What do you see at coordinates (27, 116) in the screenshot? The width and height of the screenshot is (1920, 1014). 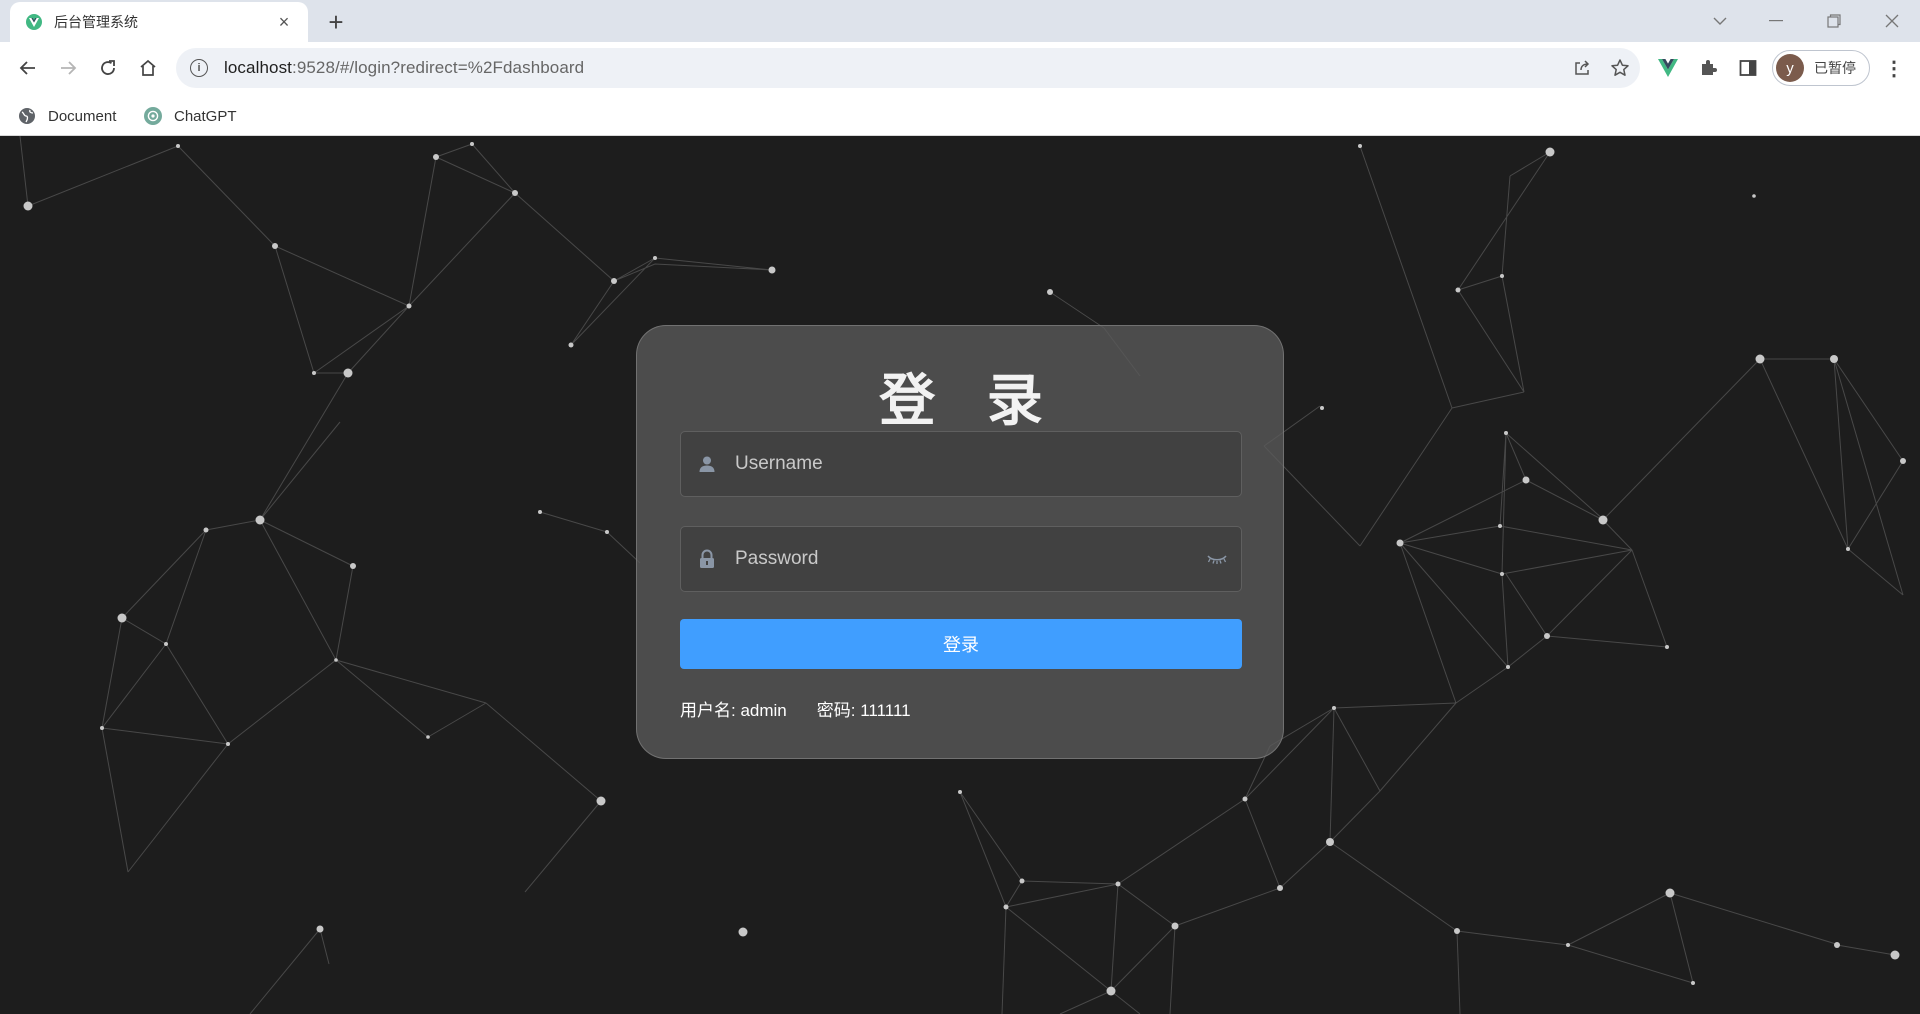 I see `globe-icon` at bounding box center [27, 116].